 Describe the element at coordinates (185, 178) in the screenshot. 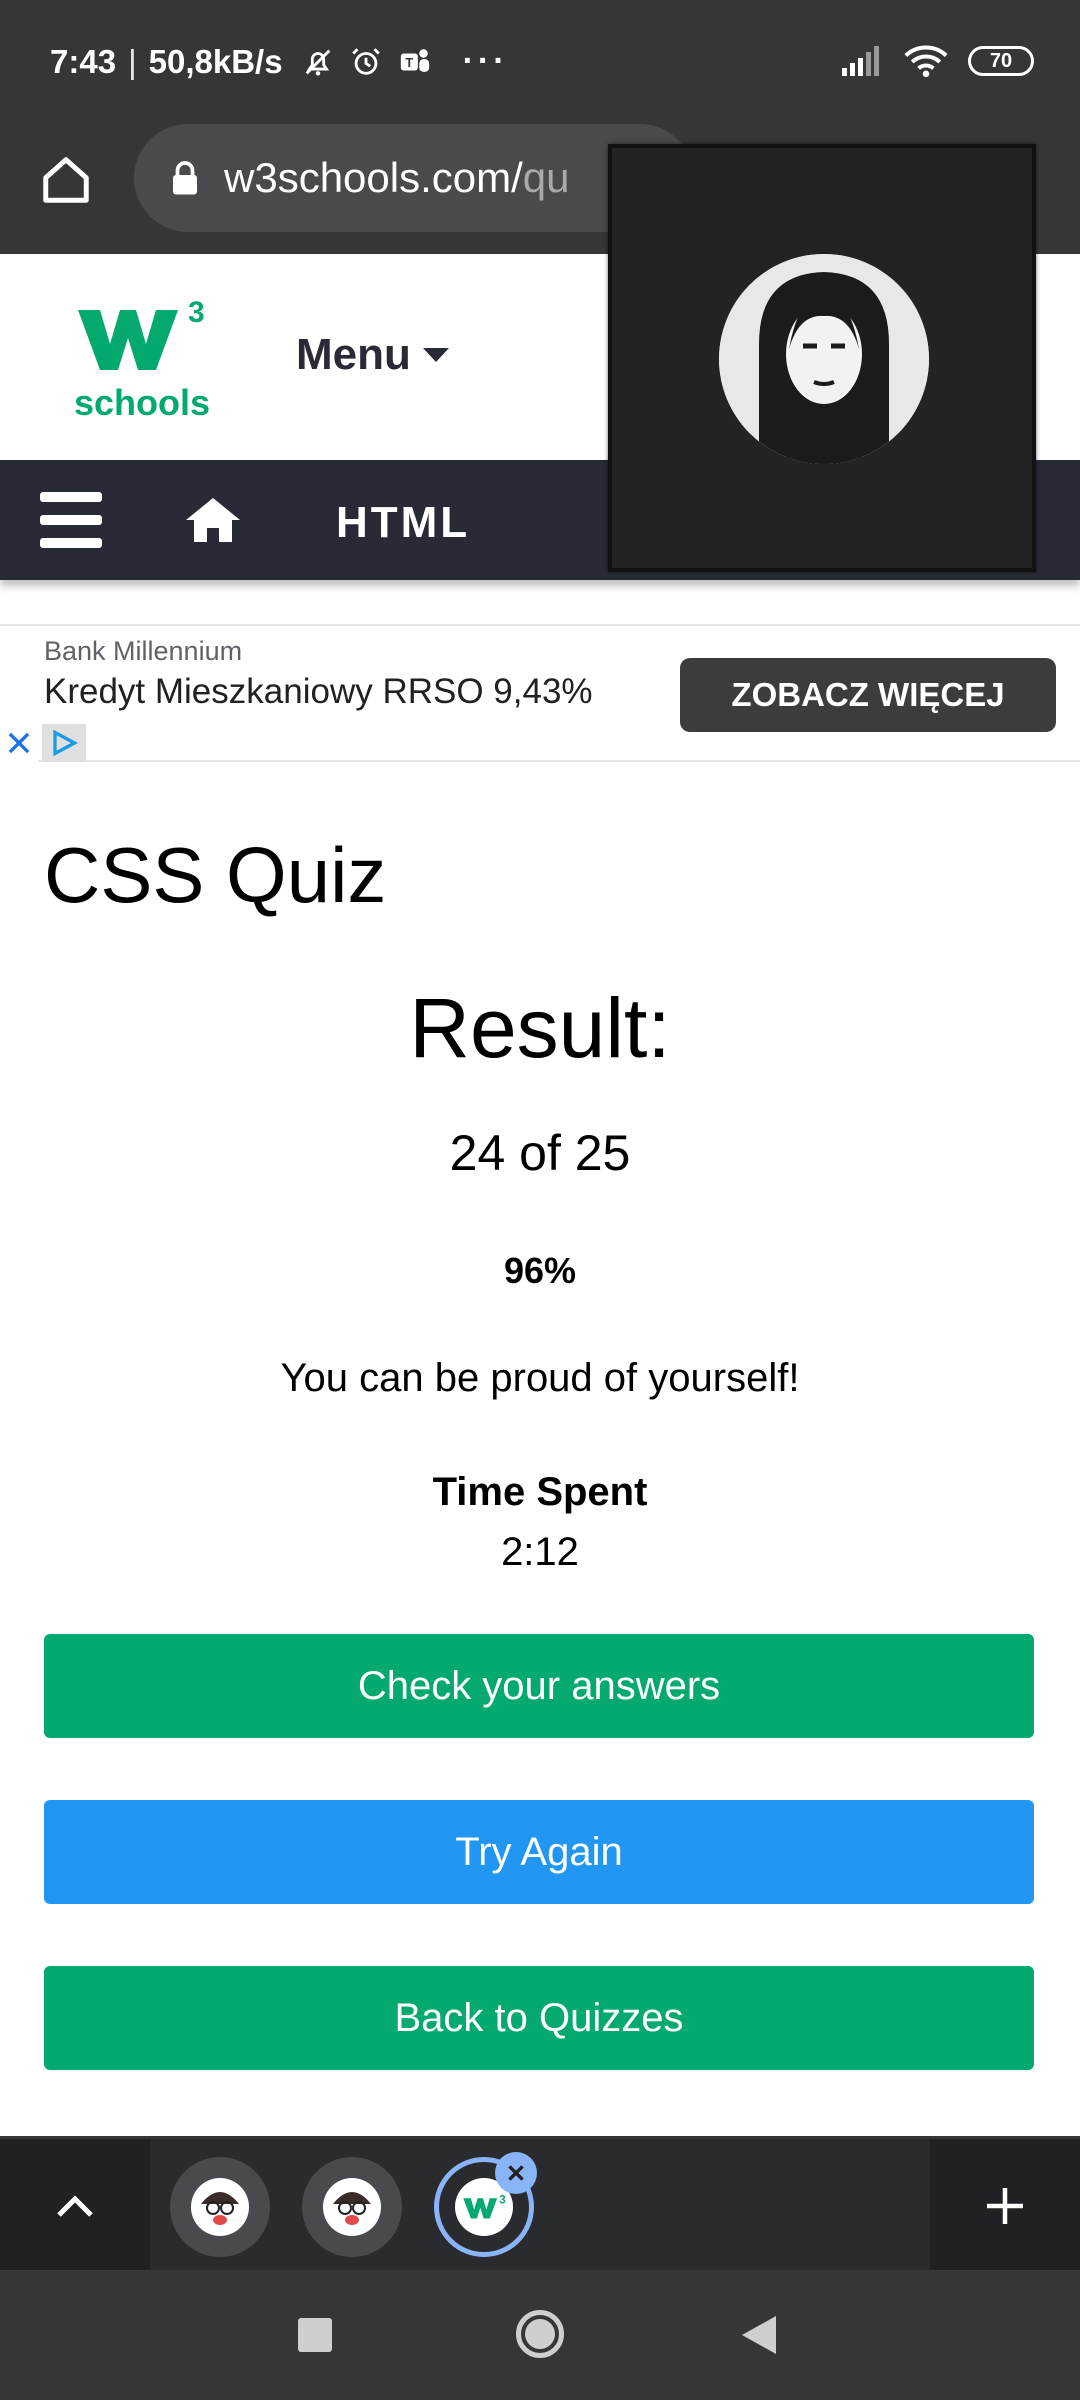

I see `lock-icon` at that location.